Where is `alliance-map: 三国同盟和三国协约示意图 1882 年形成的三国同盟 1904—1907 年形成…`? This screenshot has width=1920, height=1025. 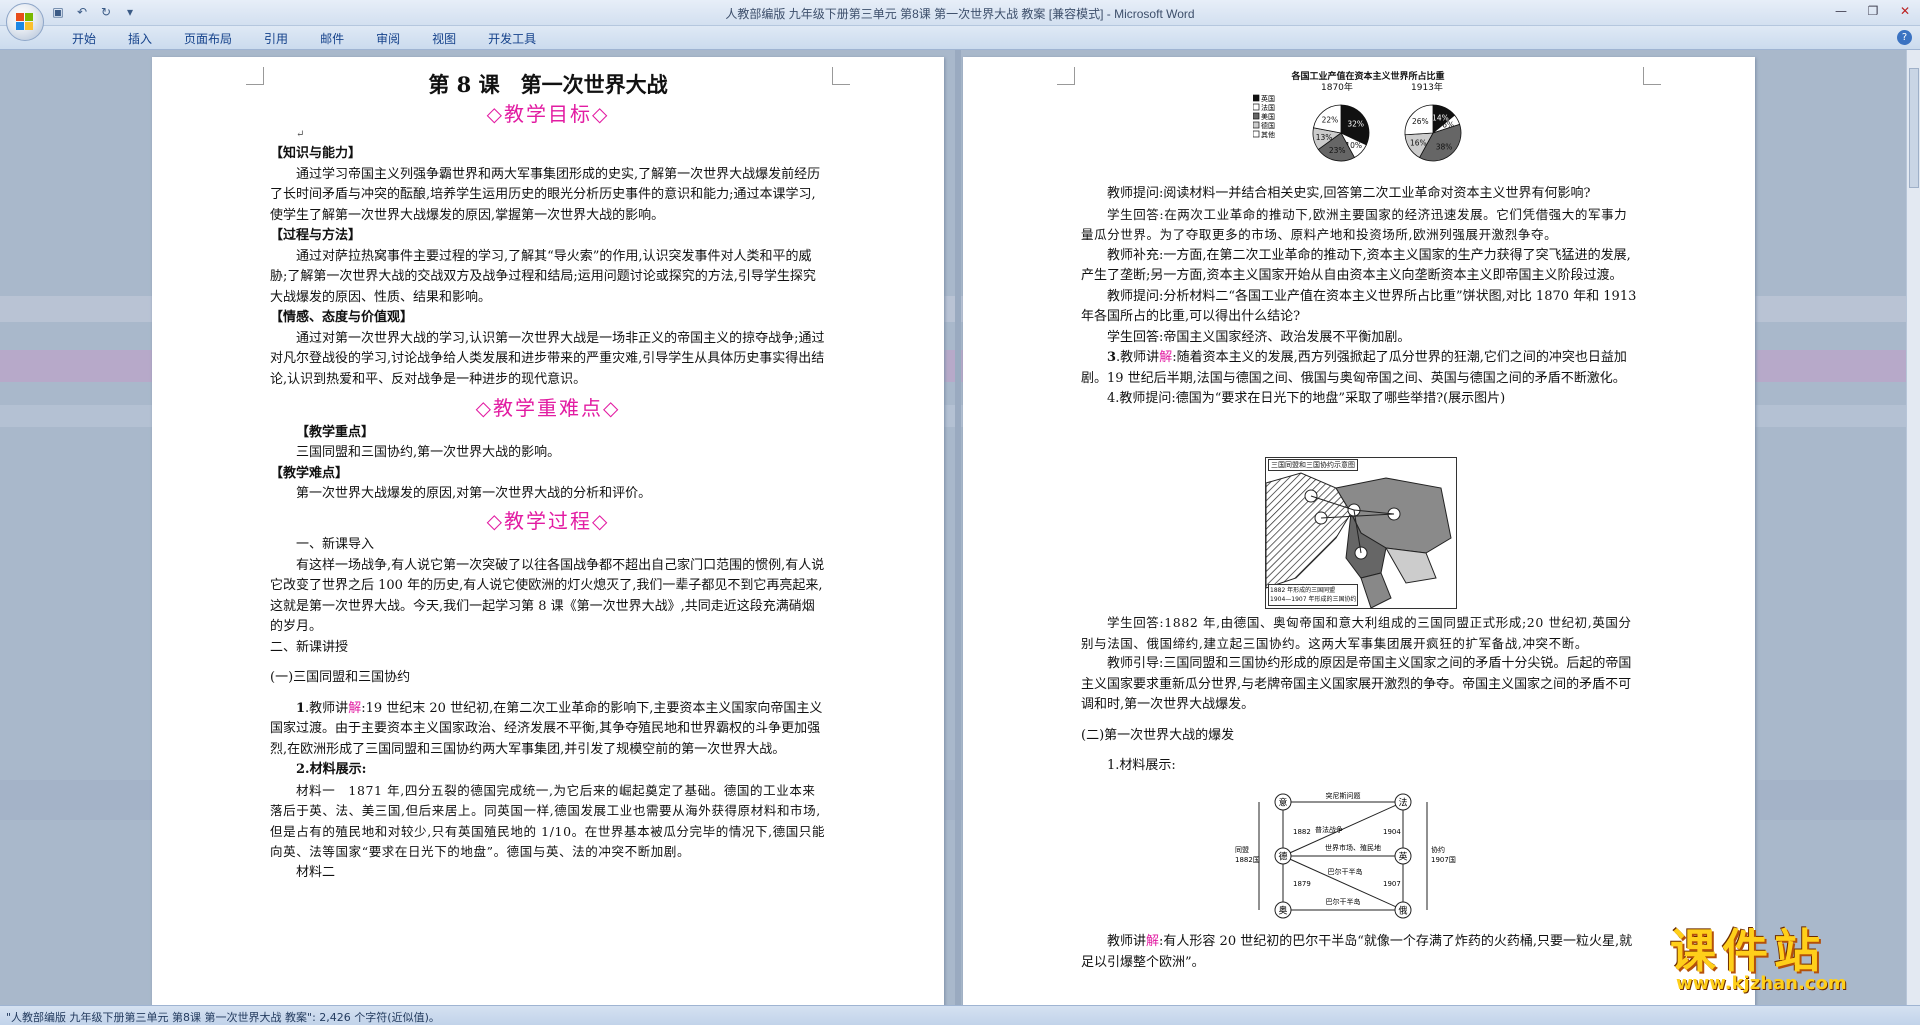 alliance-map: 三国同盟和三国协约示意图 1882 年形成的三国同盟 1904—1907 年形成… is located at coordinates (1361, 533).